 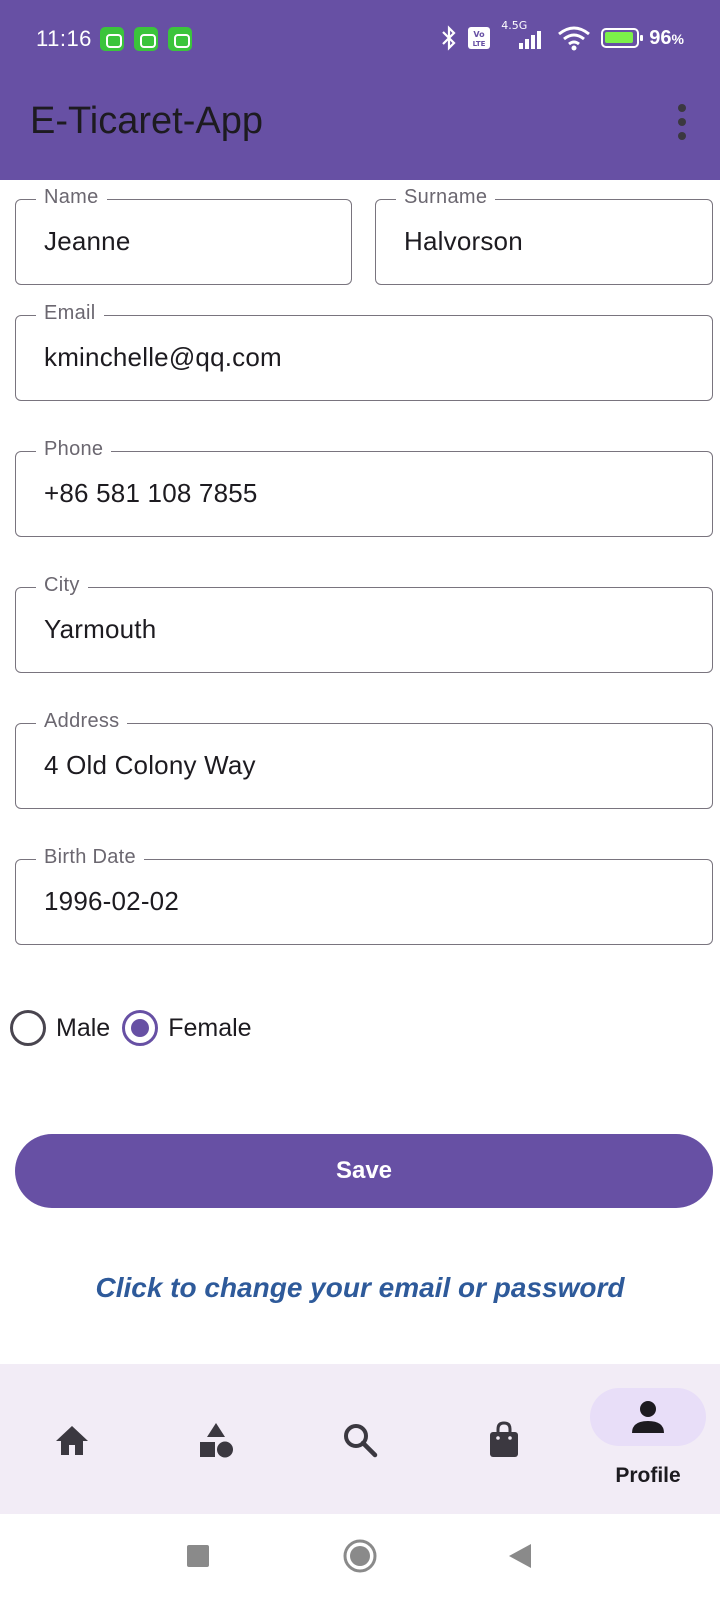 What do you see at coordinates (146, 121) in the screenshot?
I see `app-title: E-Ticaret-App` at bounding box center [146, 121].